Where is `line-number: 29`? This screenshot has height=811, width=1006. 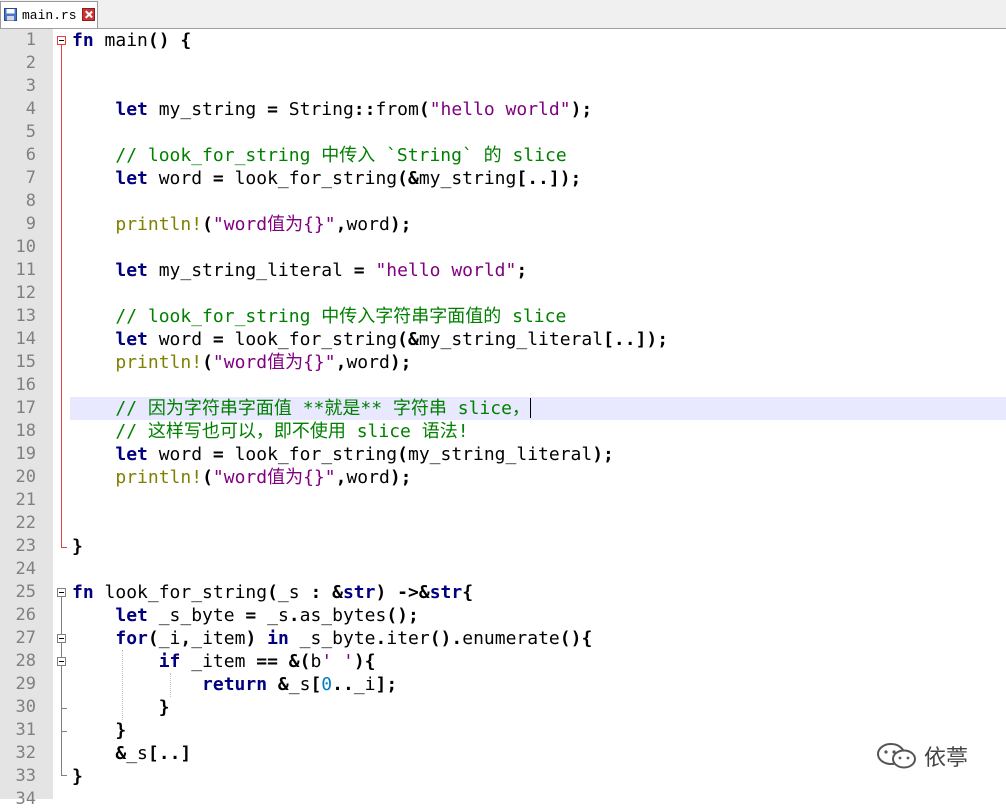
line-number: 29 is located at coordinates (25, 684).